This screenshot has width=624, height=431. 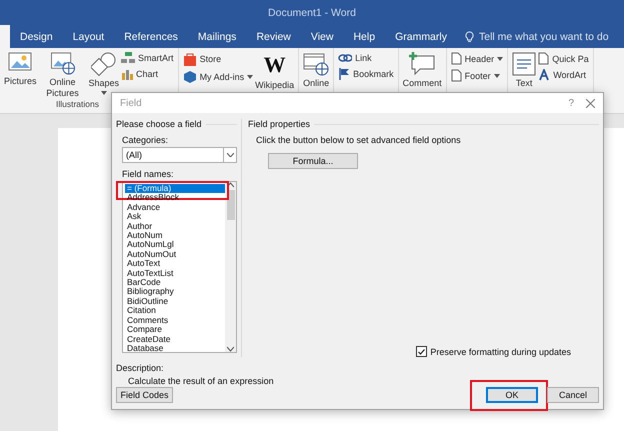 I want to click on ribbon-button: Header, so click(x=477, y=58).